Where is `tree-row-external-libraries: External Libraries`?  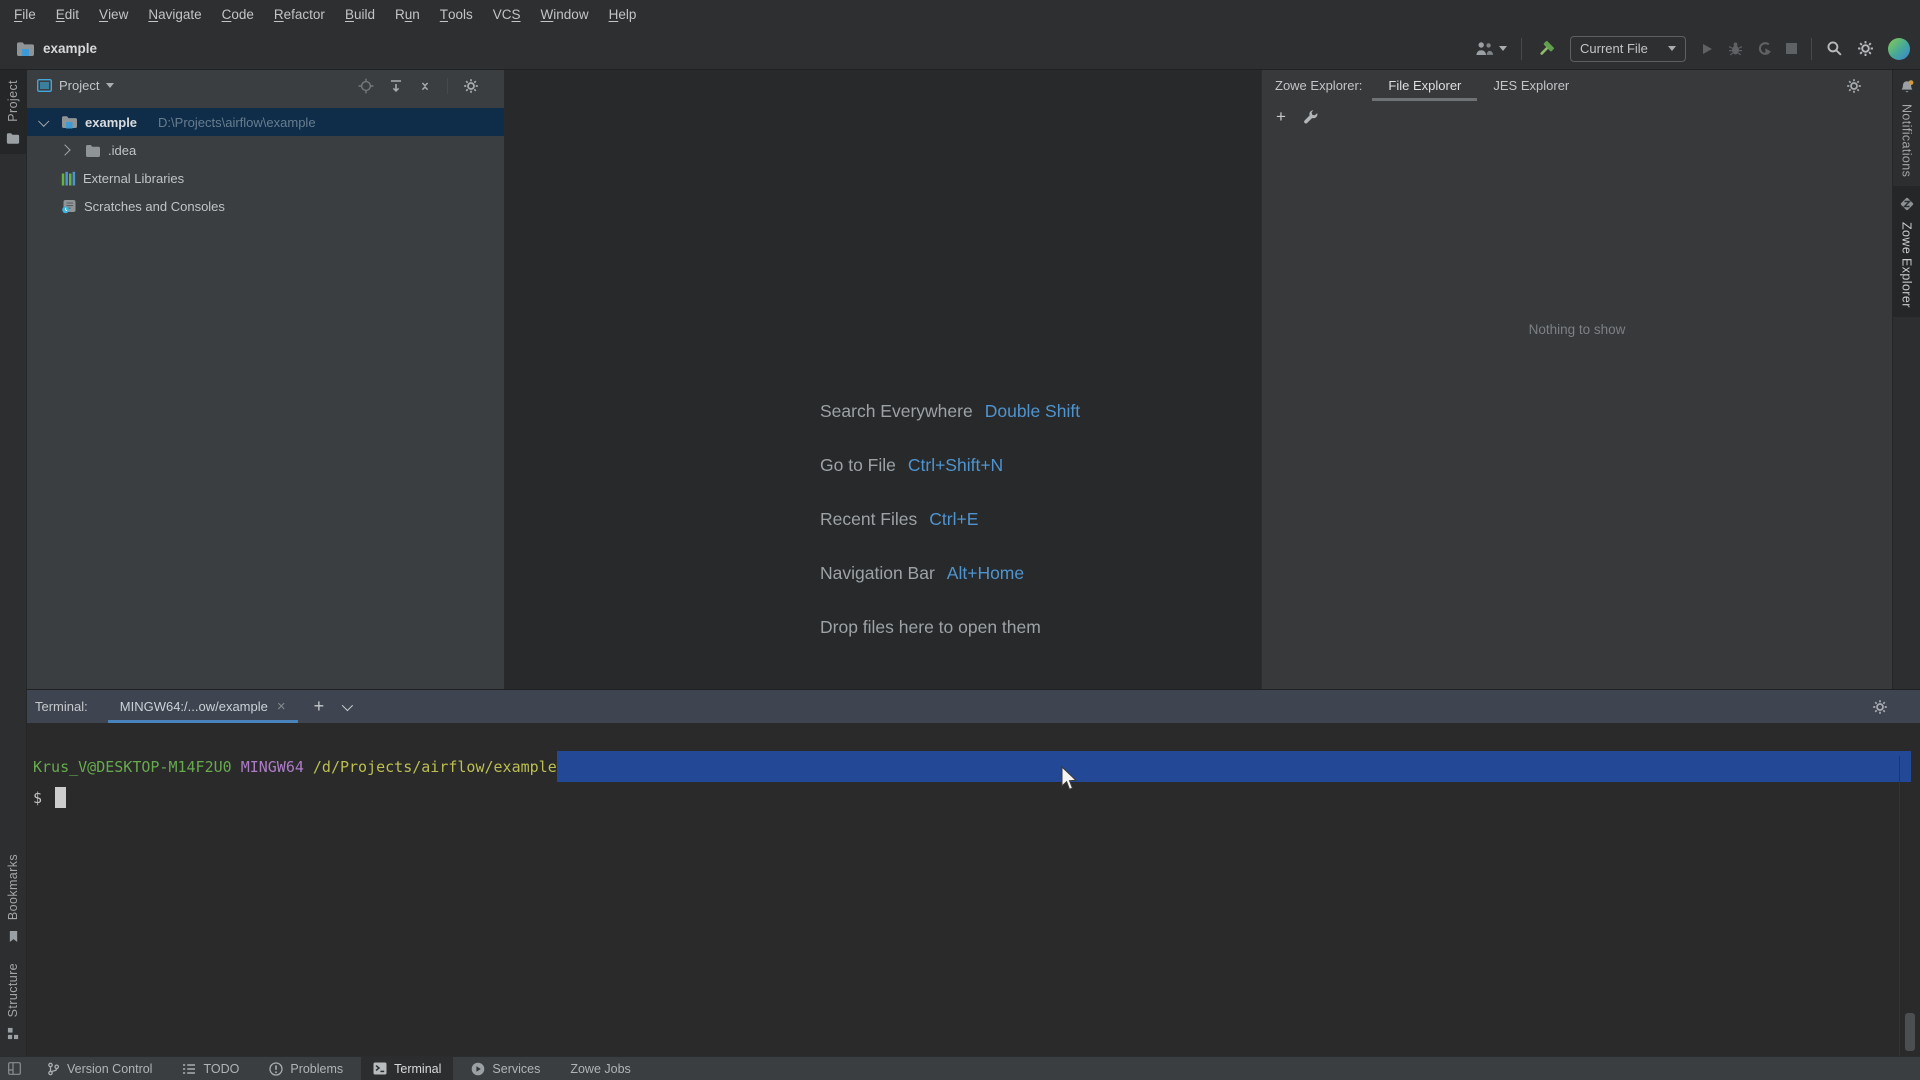 tree-row-external-libraries: External Libraries is located at coordinates (265, 178).